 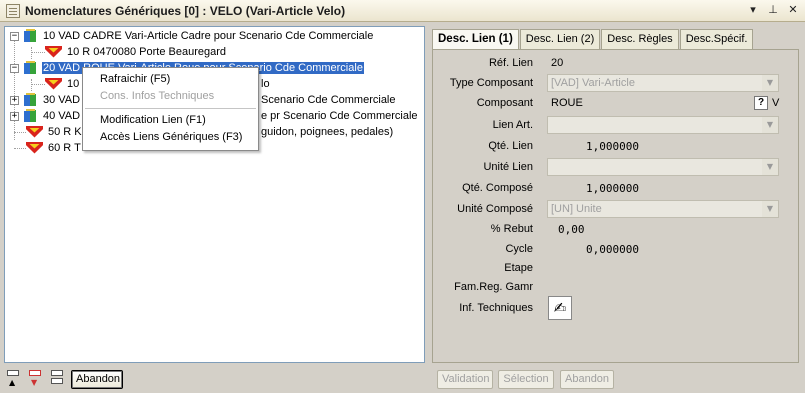 What do you see at coordinates (612, 146) in the screenshot?
I see `qte-lien-value: 1,000000` at bounding box center [612, 146].